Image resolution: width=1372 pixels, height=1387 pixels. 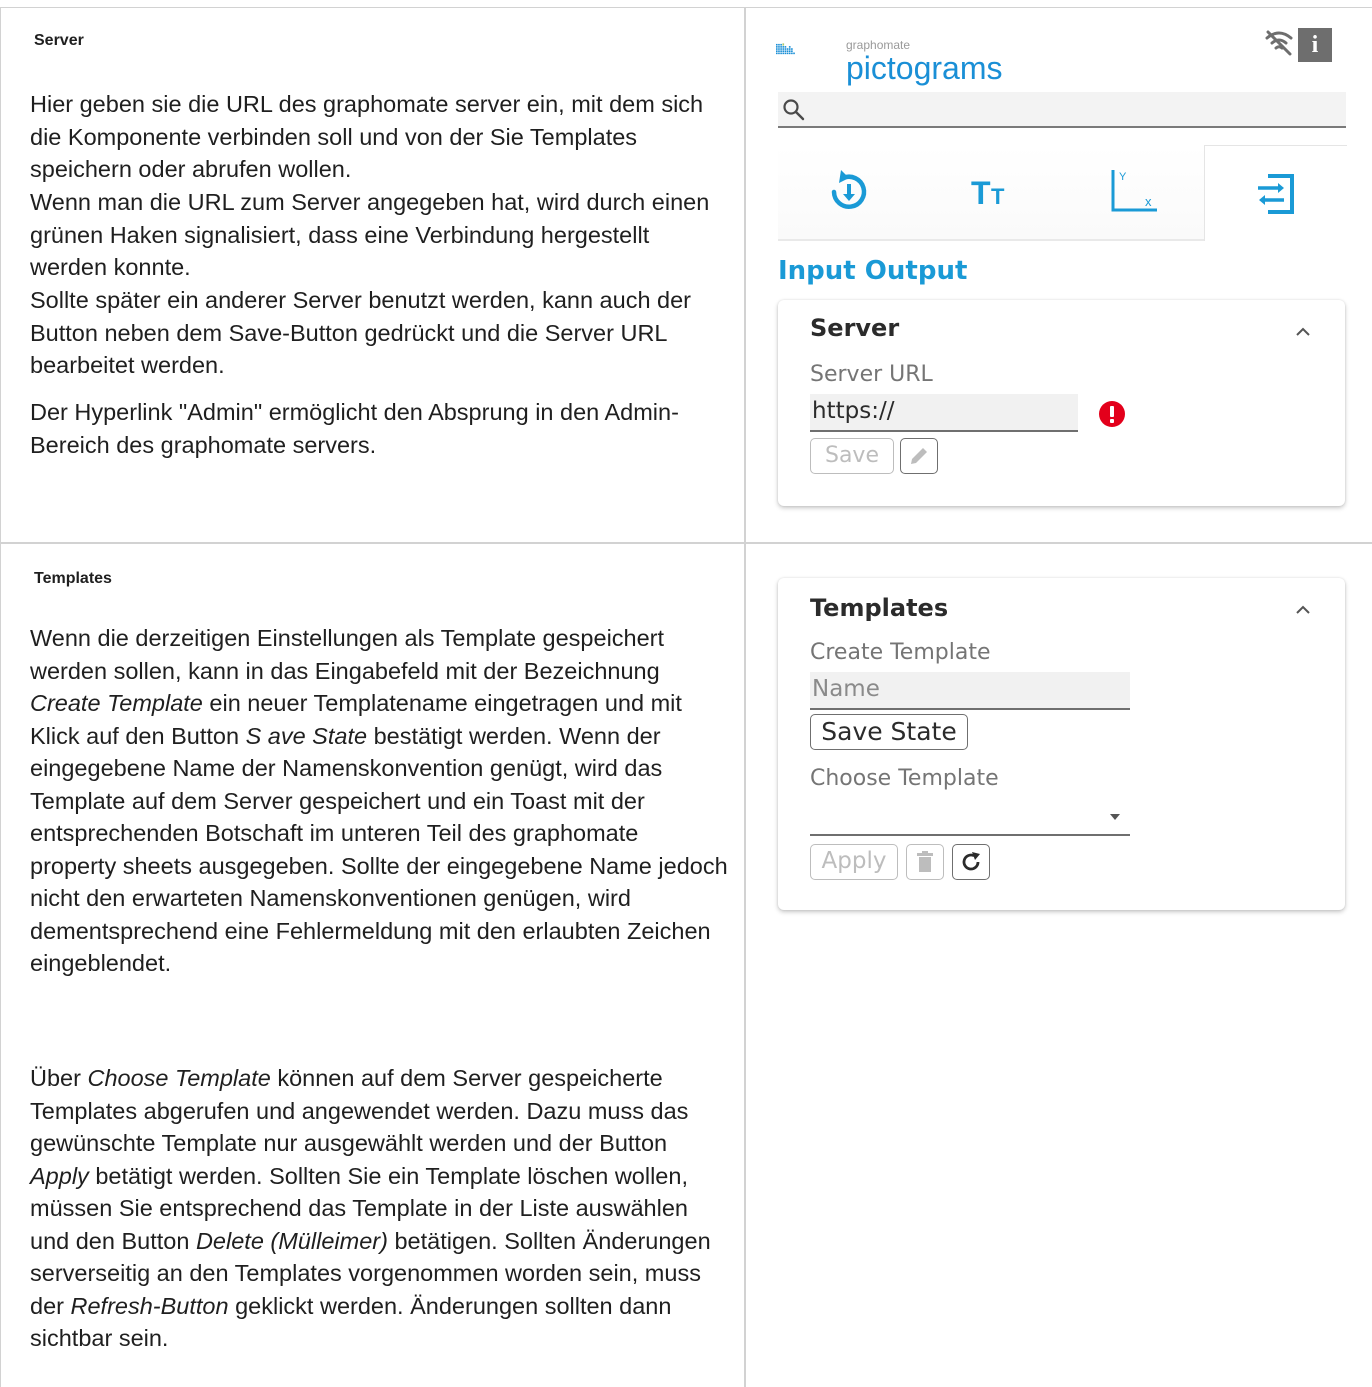 I want to click on apply-button: Apply, so click(x=854, y=862).